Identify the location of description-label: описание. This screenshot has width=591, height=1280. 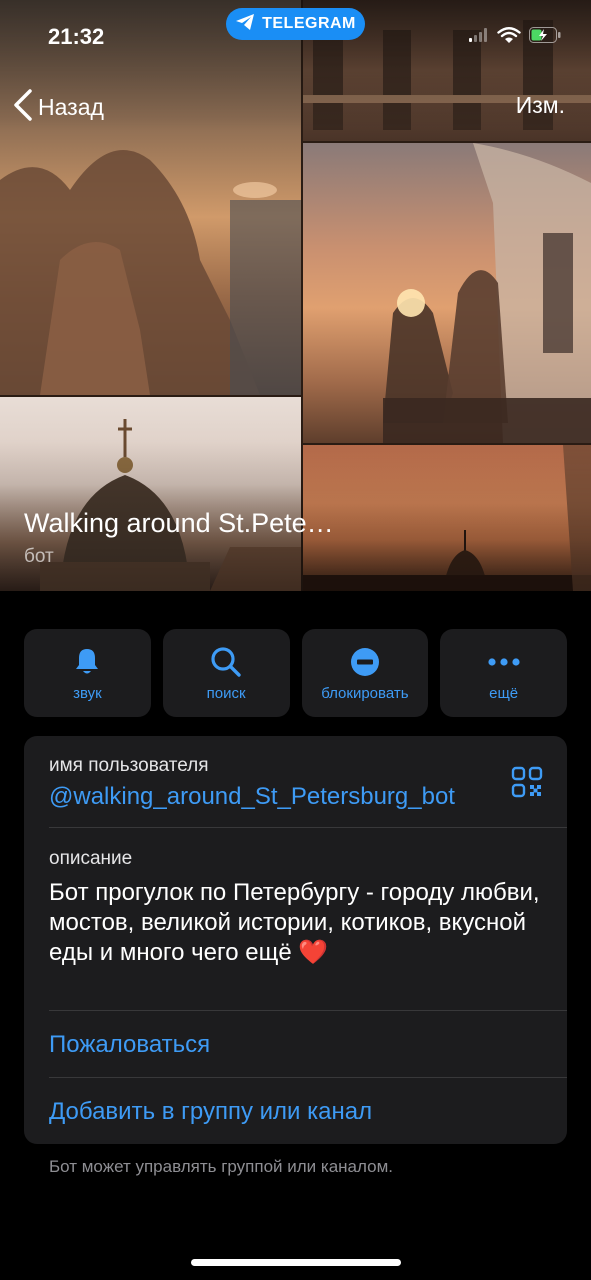
(91, 858).